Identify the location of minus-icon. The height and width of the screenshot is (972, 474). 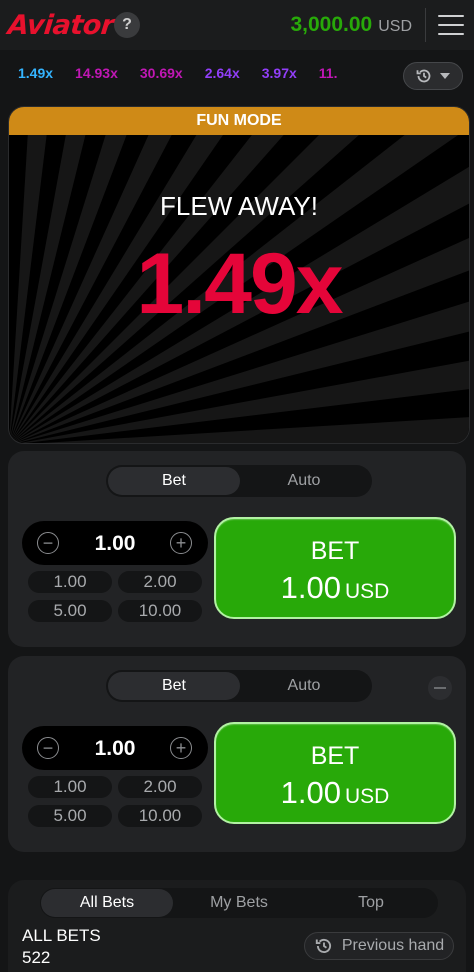
(440, 688).